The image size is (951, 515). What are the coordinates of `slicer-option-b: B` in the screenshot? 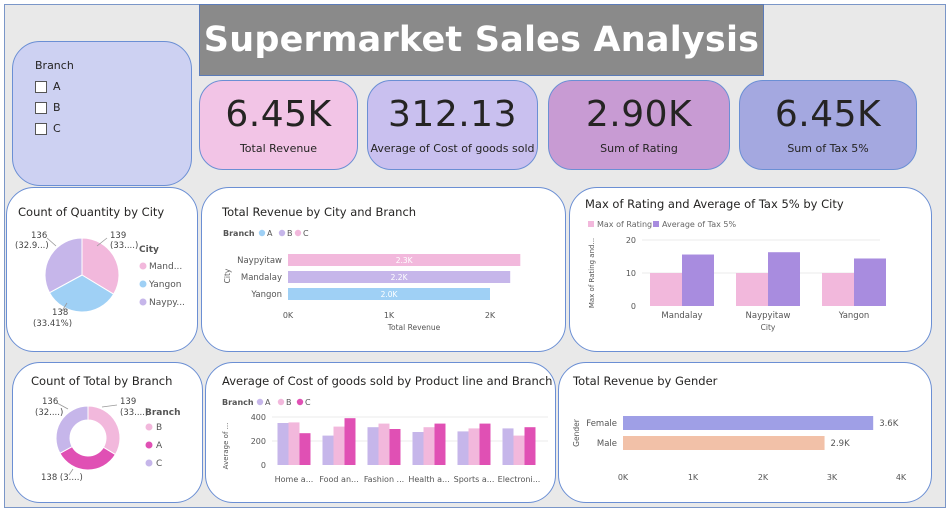 It's located at (48, 107).